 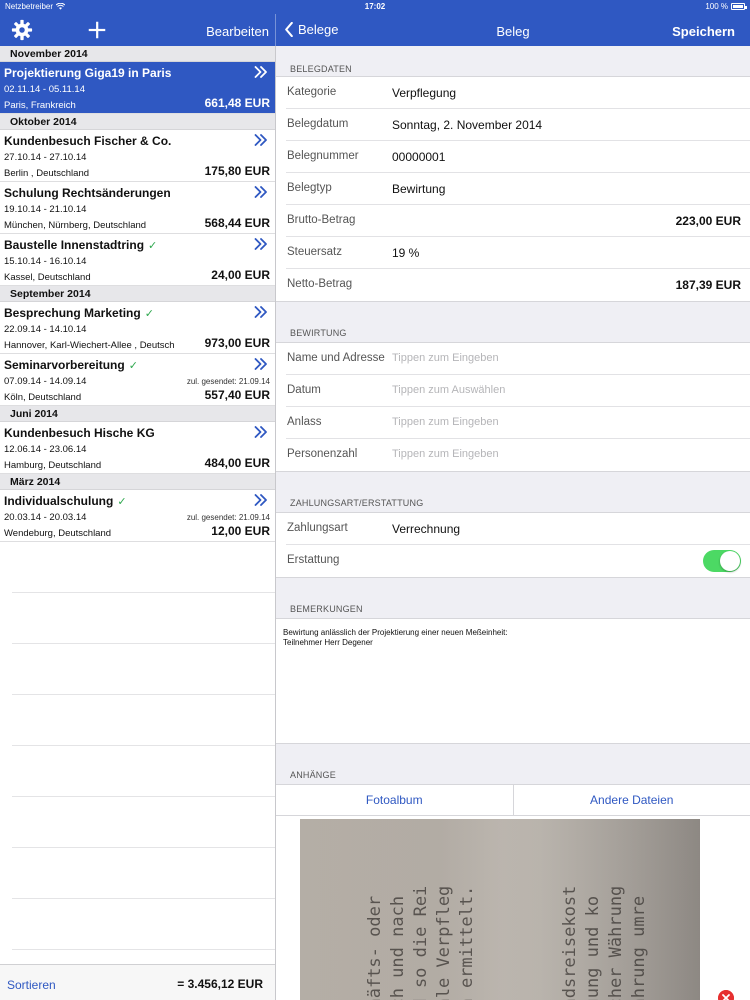 I want to click on edit-button: Bearbeiten, so click(x=237, y=31).